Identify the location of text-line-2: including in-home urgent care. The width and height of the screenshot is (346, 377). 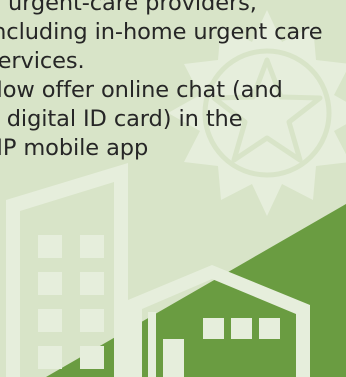
(161, 32).